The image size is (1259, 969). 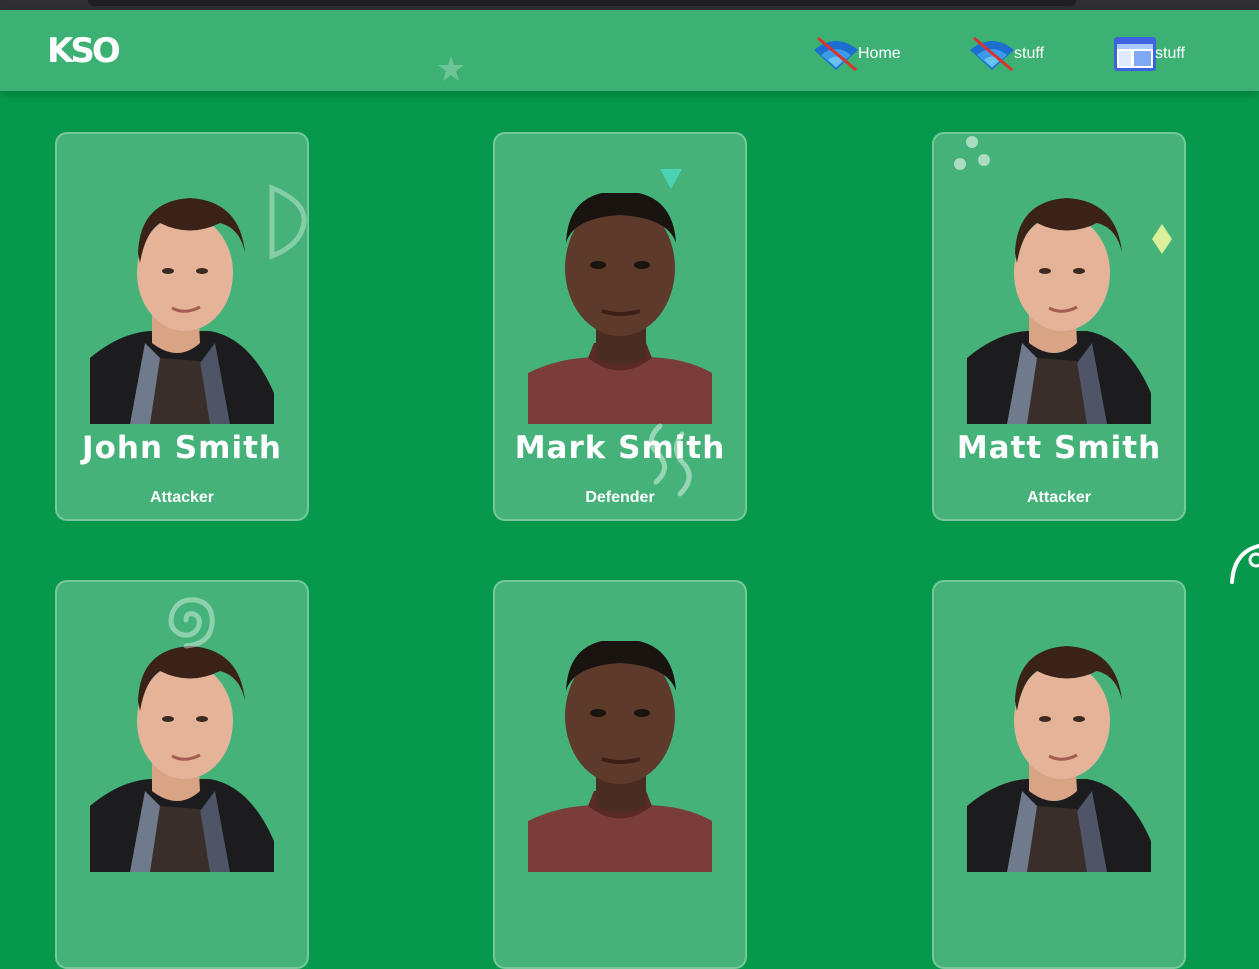 What do you see at coordinates (629, 50) in the screenshot?
I see `top-navbar: KSO Home stuff stuff` at bounding box center [629, 50].